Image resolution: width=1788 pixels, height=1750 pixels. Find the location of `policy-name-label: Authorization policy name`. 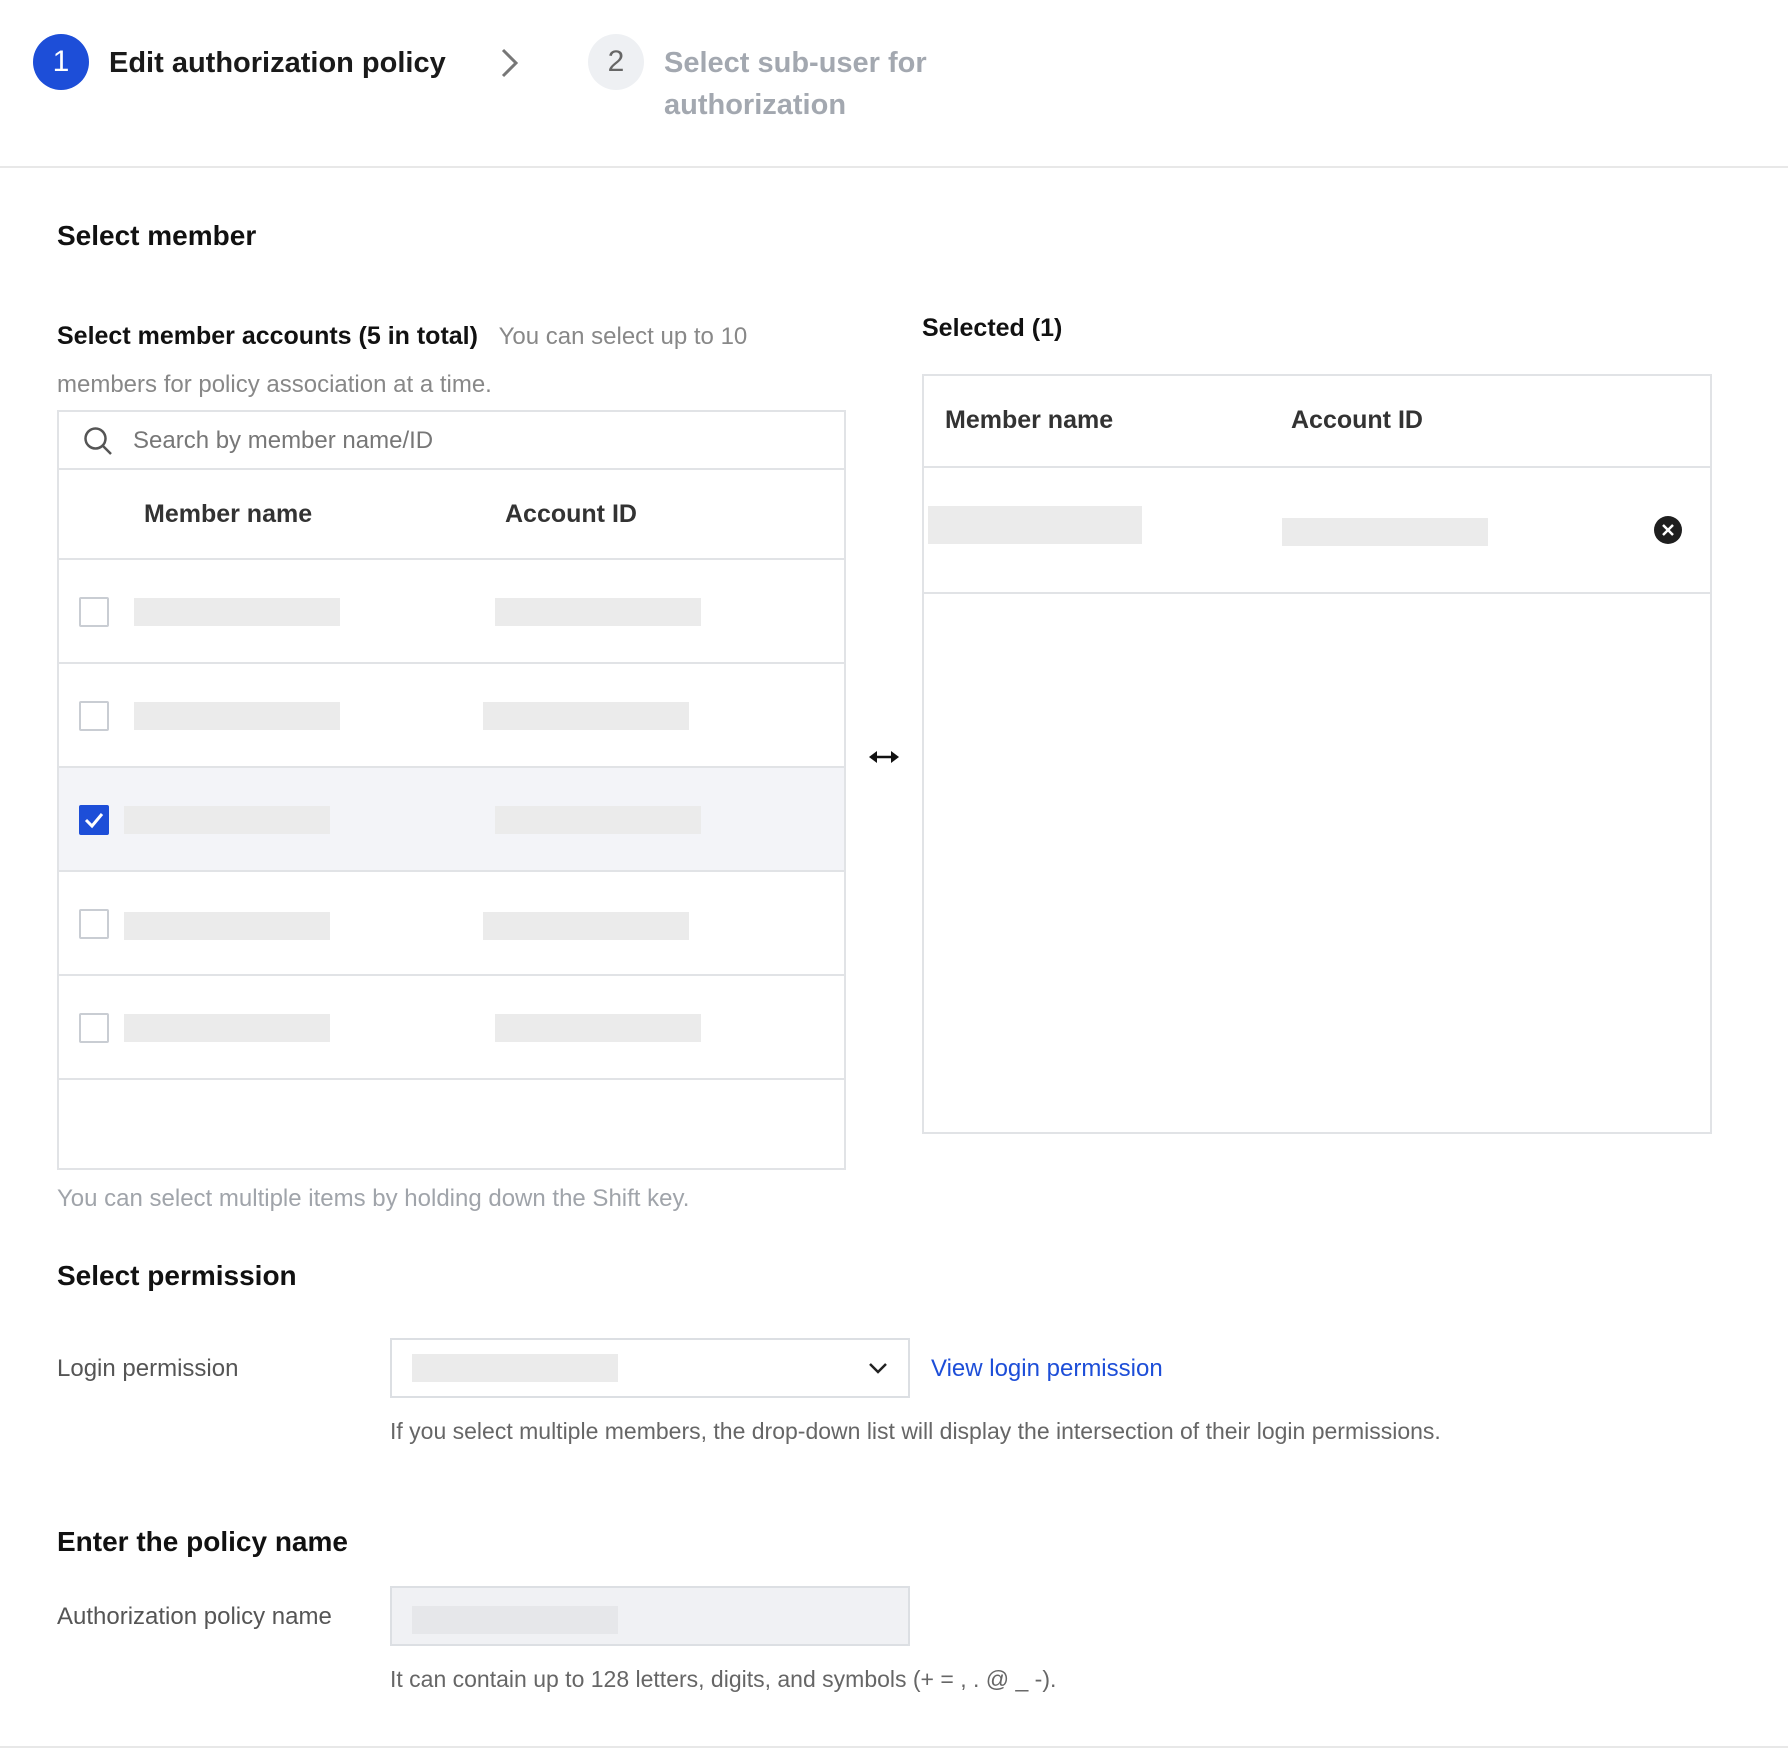

policy-name-label: Authorization policy name is located at coordinates (194, 1616).